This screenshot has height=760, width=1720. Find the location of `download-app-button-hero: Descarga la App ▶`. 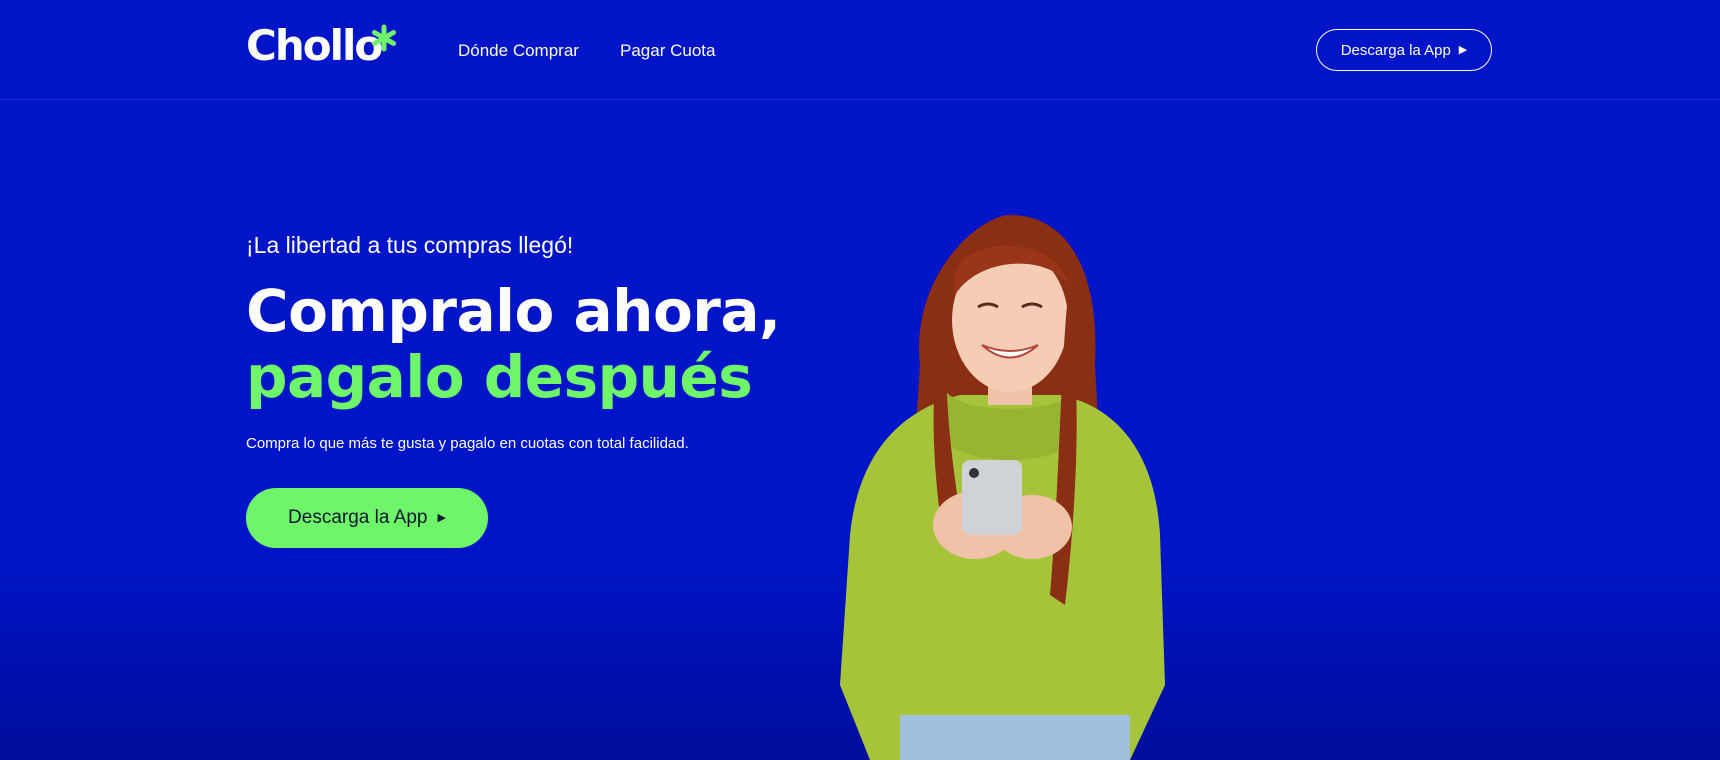

download-app-button-hero: Descarga la App ▶ is located at coordinates (367, 518).